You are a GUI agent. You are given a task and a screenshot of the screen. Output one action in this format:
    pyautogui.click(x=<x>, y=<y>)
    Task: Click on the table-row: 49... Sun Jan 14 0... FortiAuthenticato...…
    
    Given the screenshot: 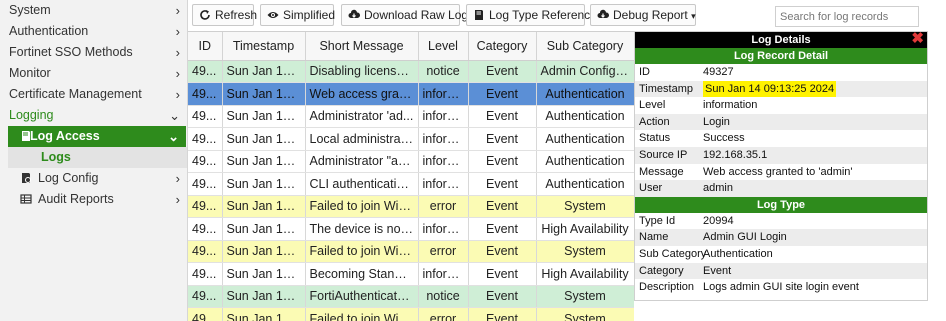 What is the action you would take?
    pyautogui.click(x=411, y=296)
    